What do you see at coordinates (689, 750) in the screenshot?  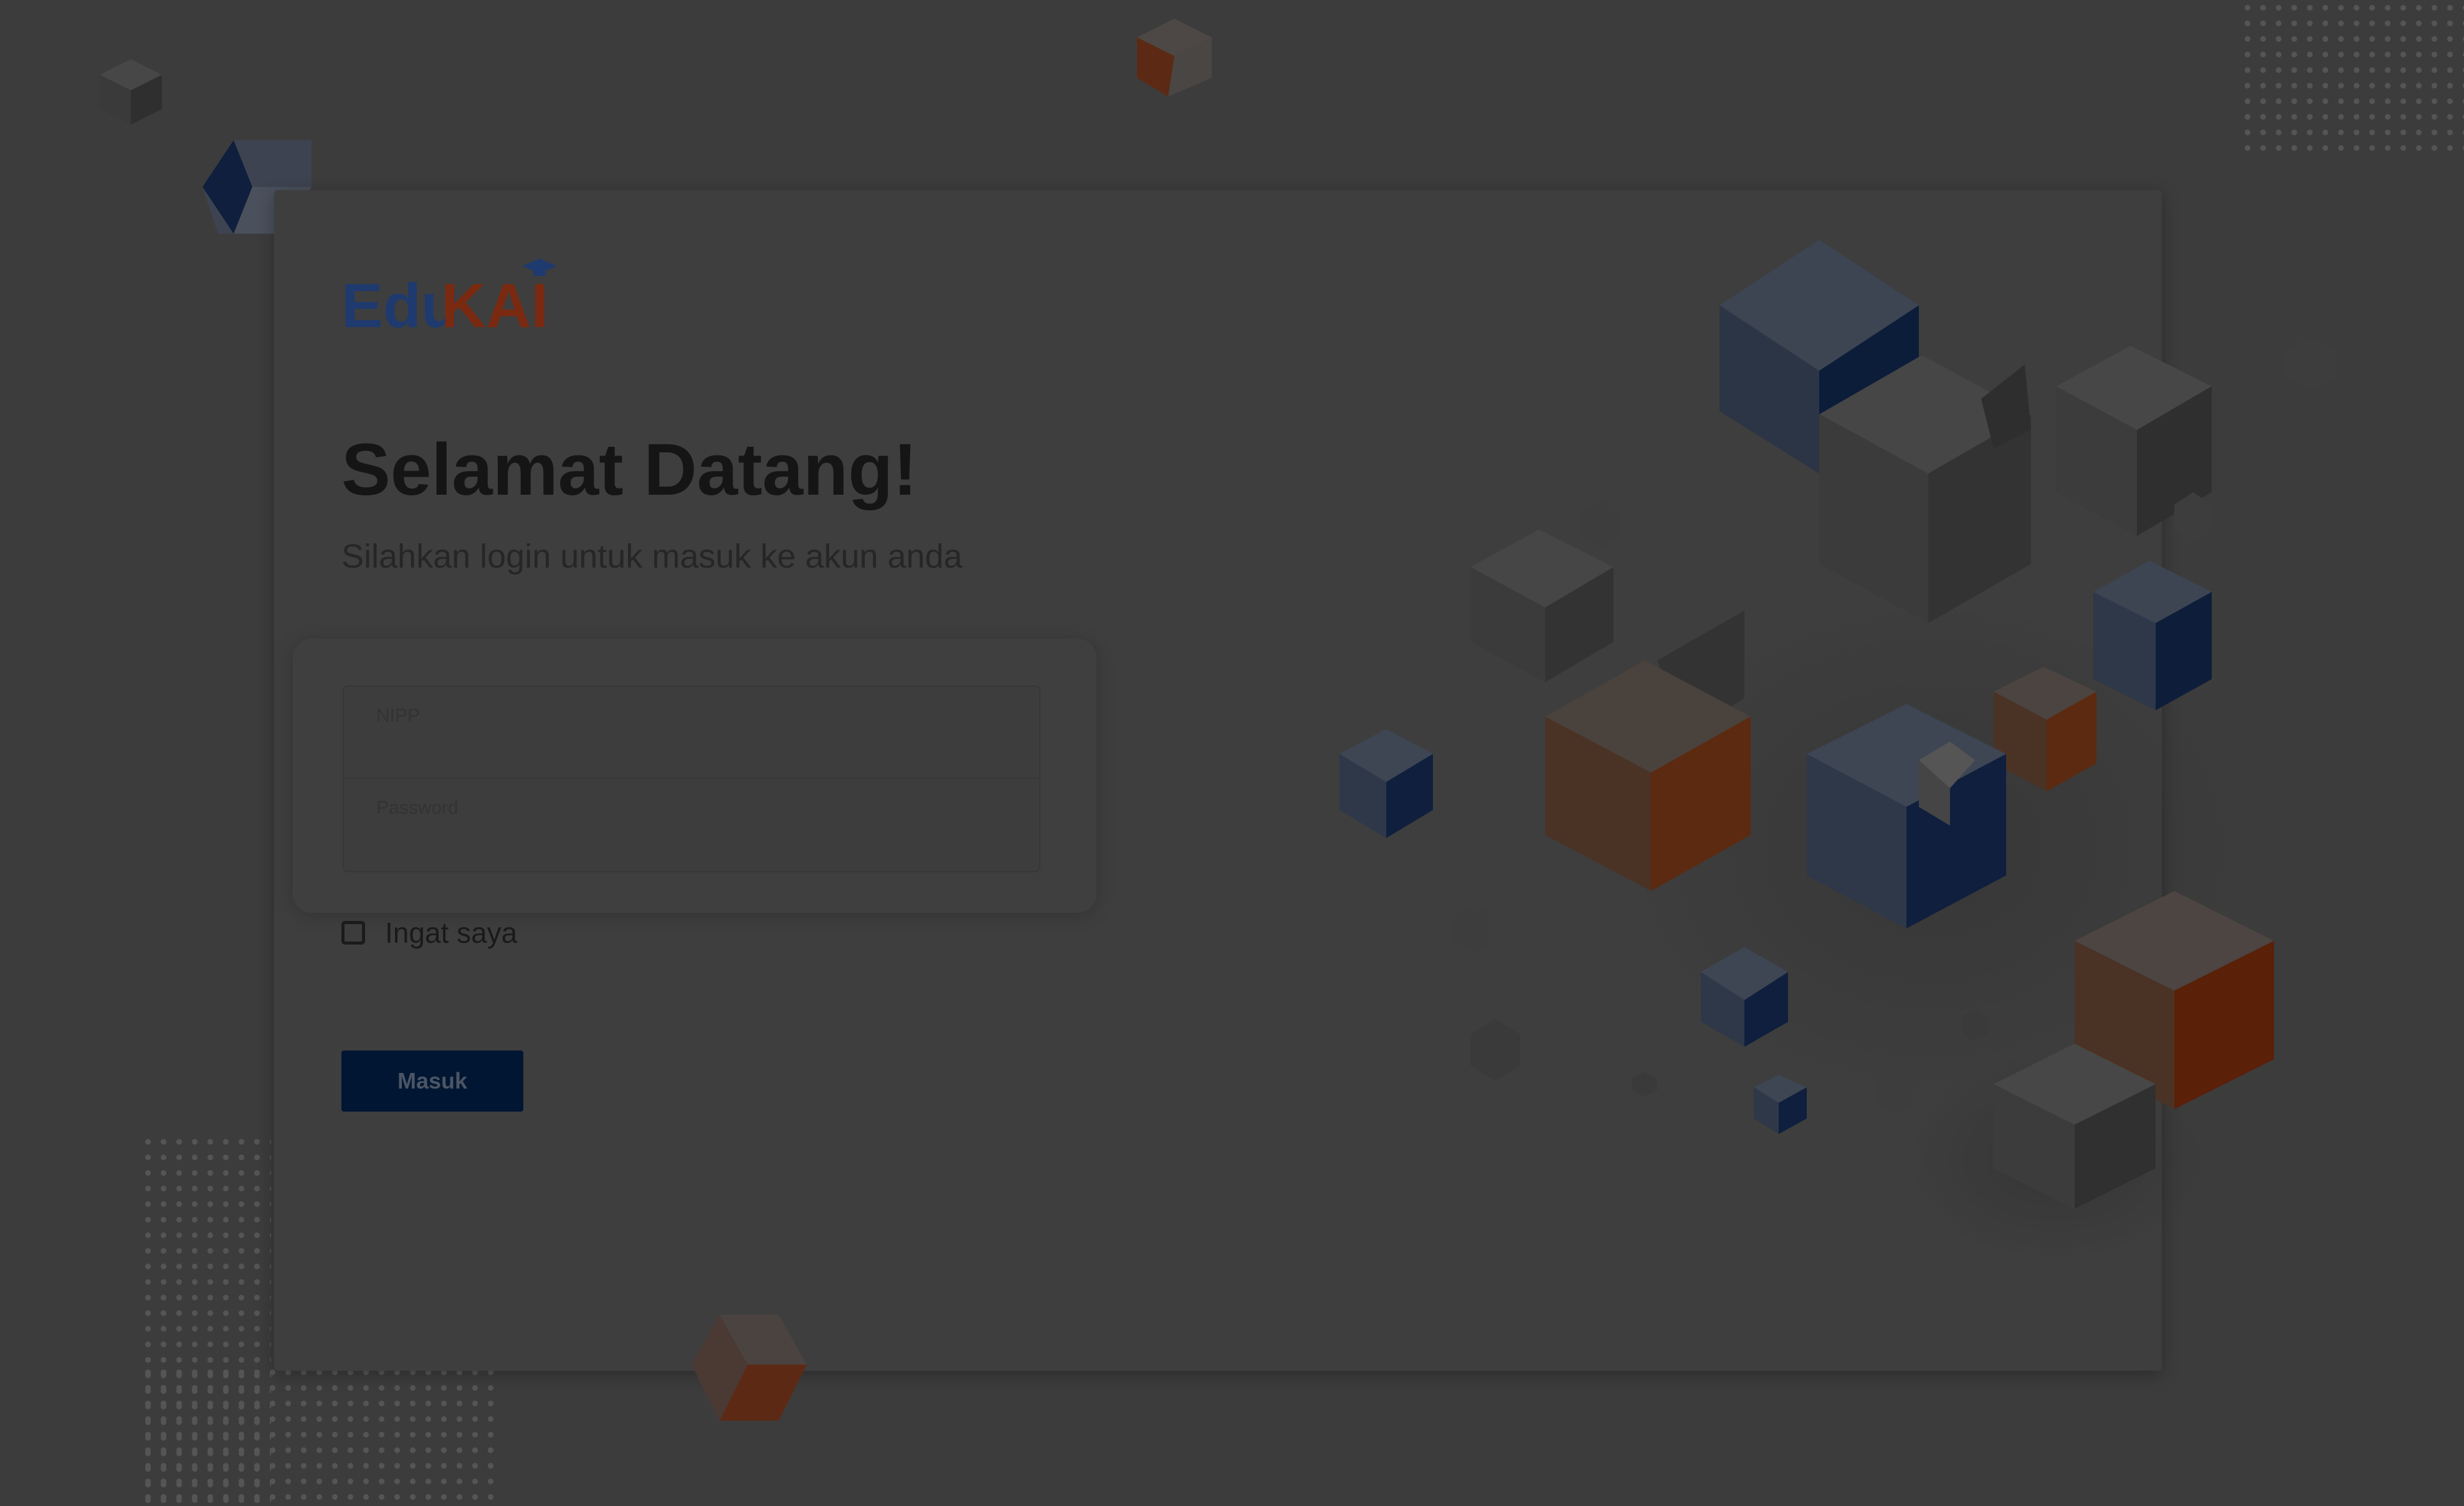 I see `nipp-input` at bounding box center [689, 750].